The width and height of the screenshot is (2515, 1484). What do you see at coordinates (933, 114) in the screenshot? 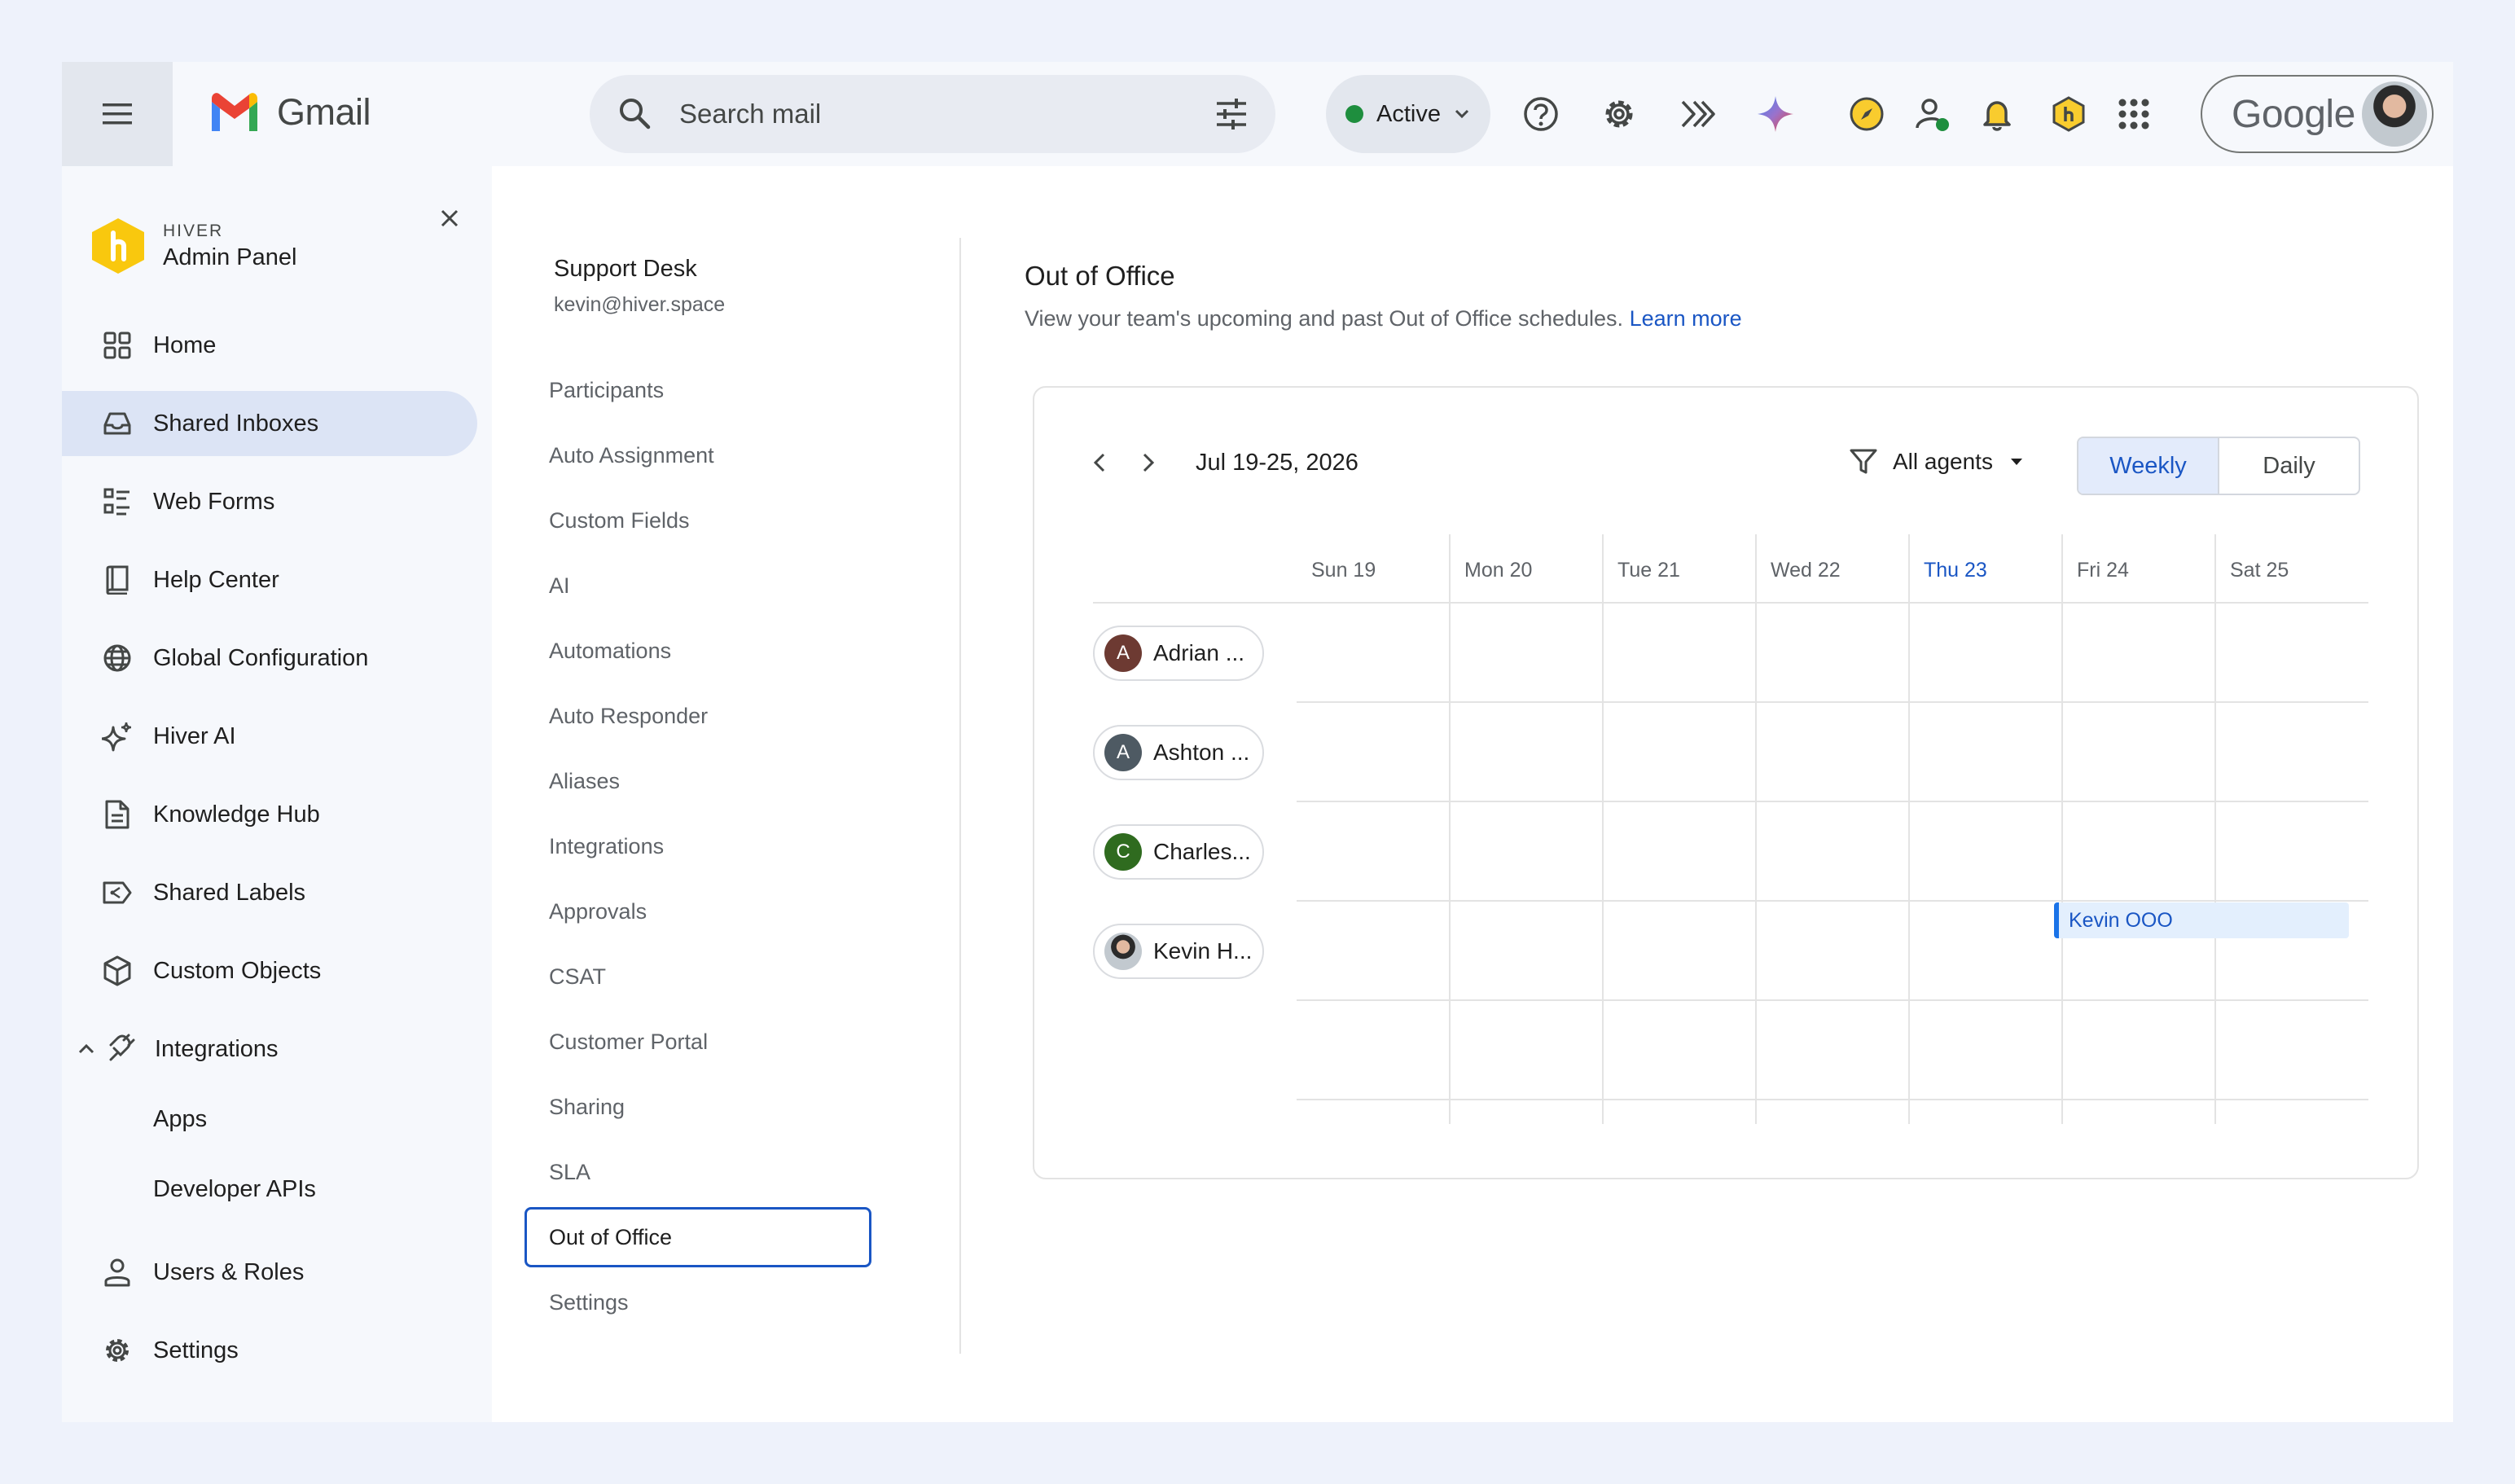
I see `search-bar: Search mail` at bounding box center [933, 114].